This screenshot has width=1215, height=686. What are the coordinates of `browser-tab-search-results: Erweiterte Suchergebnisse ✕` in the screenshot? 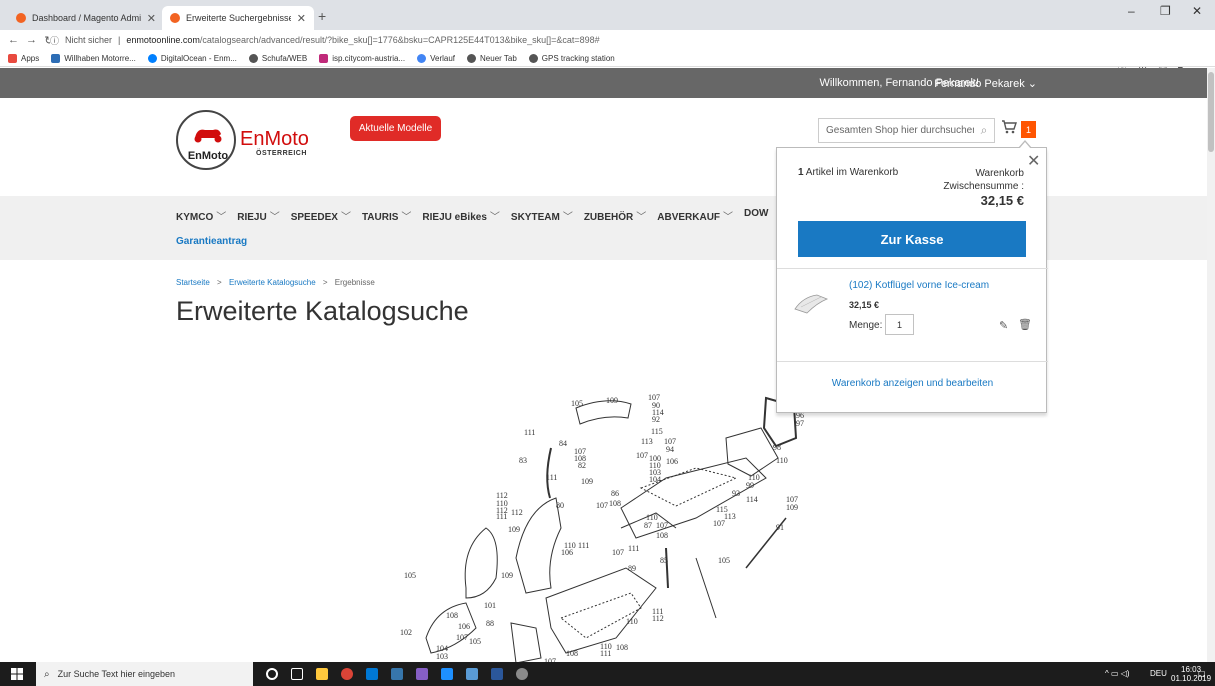 It's located at (238, 18).